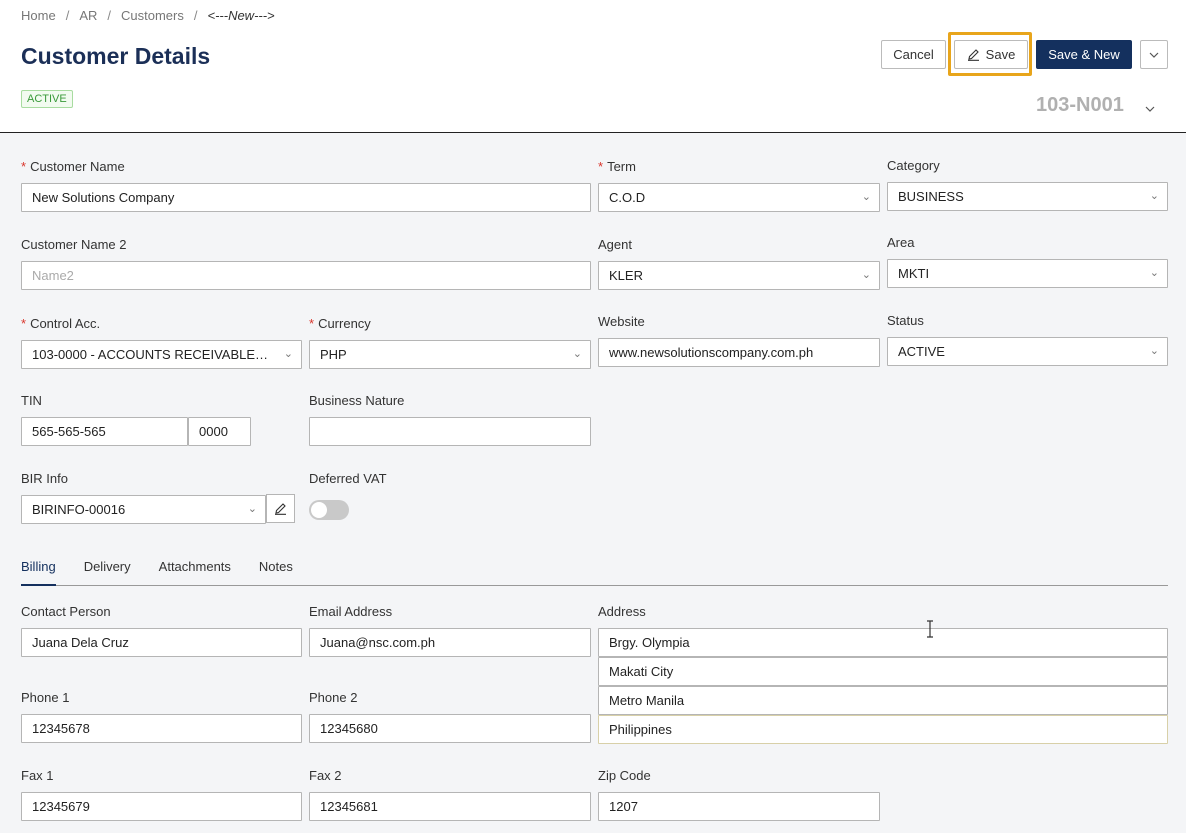  I want to click on more-actions-button, so click(1154, 54).